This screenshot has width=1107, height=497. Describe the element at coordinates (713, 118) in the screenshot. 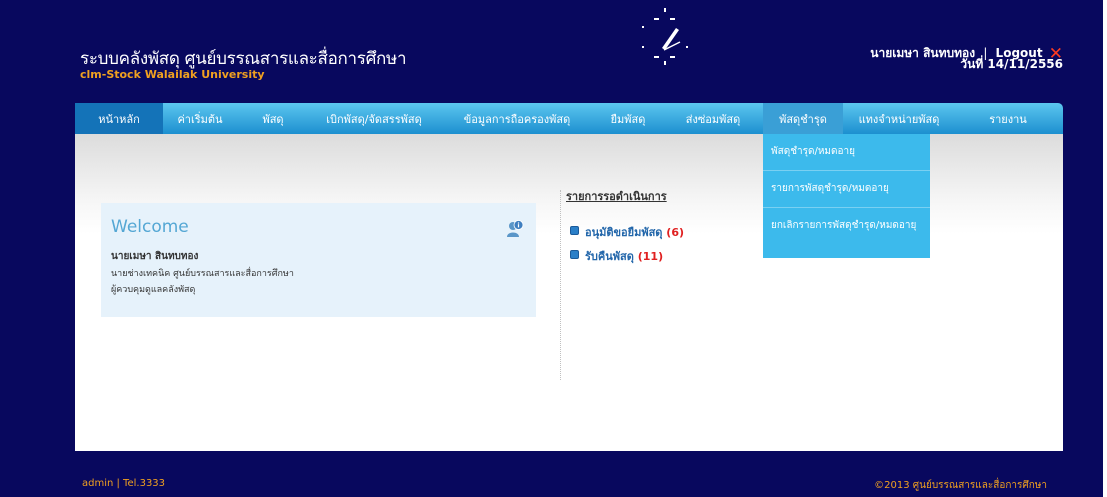

I see `nav-repair: ส่งซ่อมพัสดุ` at that location.